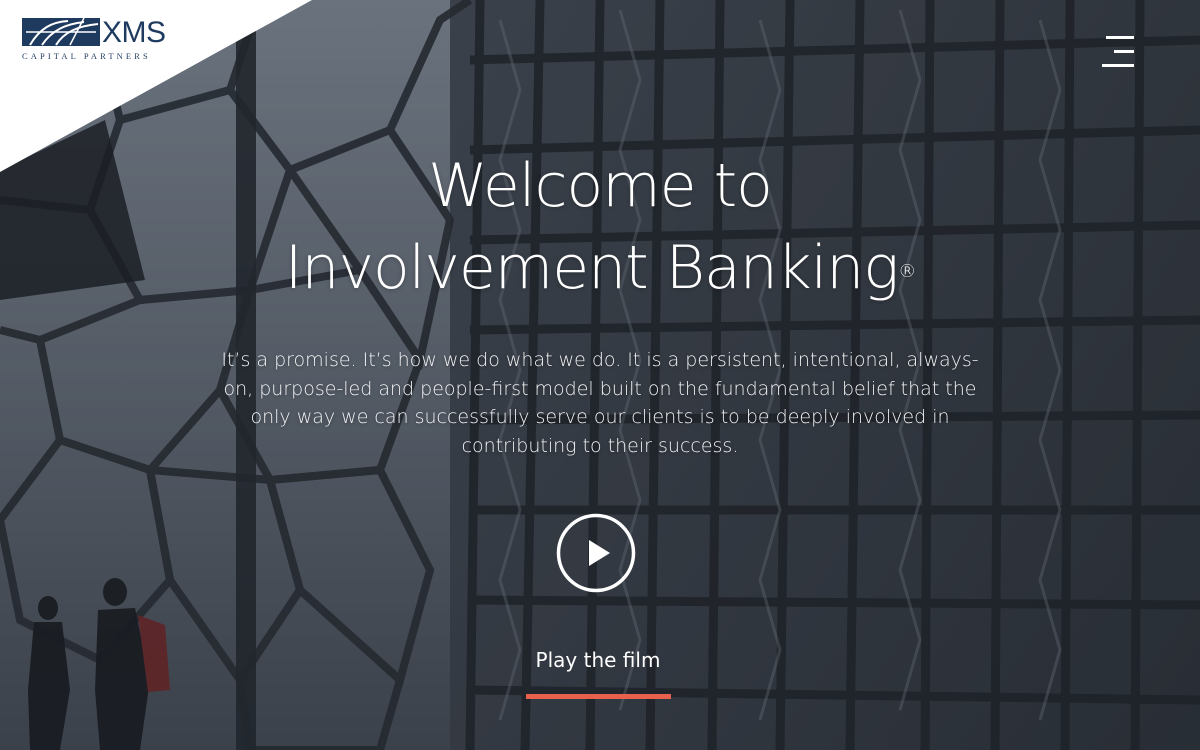  What do you see at coordinates (596, 553) in the screenshot?
I see `play-circle-icon` at bounding box center [596, 553].